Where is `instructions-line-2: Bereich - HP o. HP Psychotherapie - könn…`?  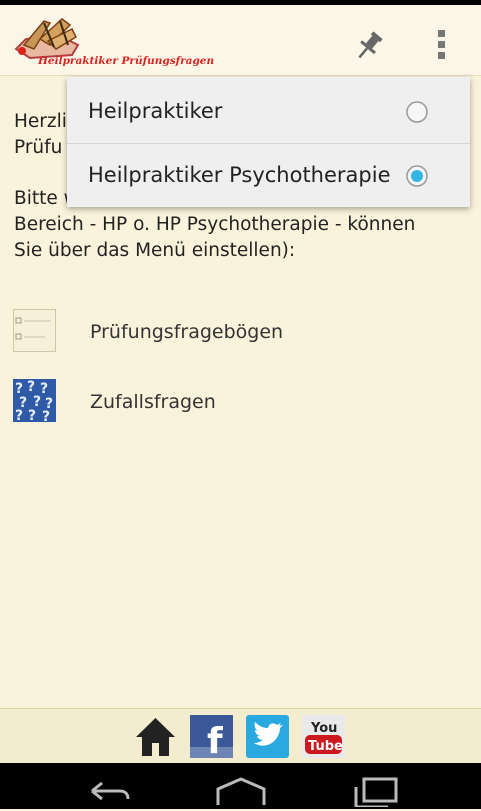
instructions-line-2: Bereich - HP o. HP Psychotherapie - könn… is located at coordinates (215, 224).